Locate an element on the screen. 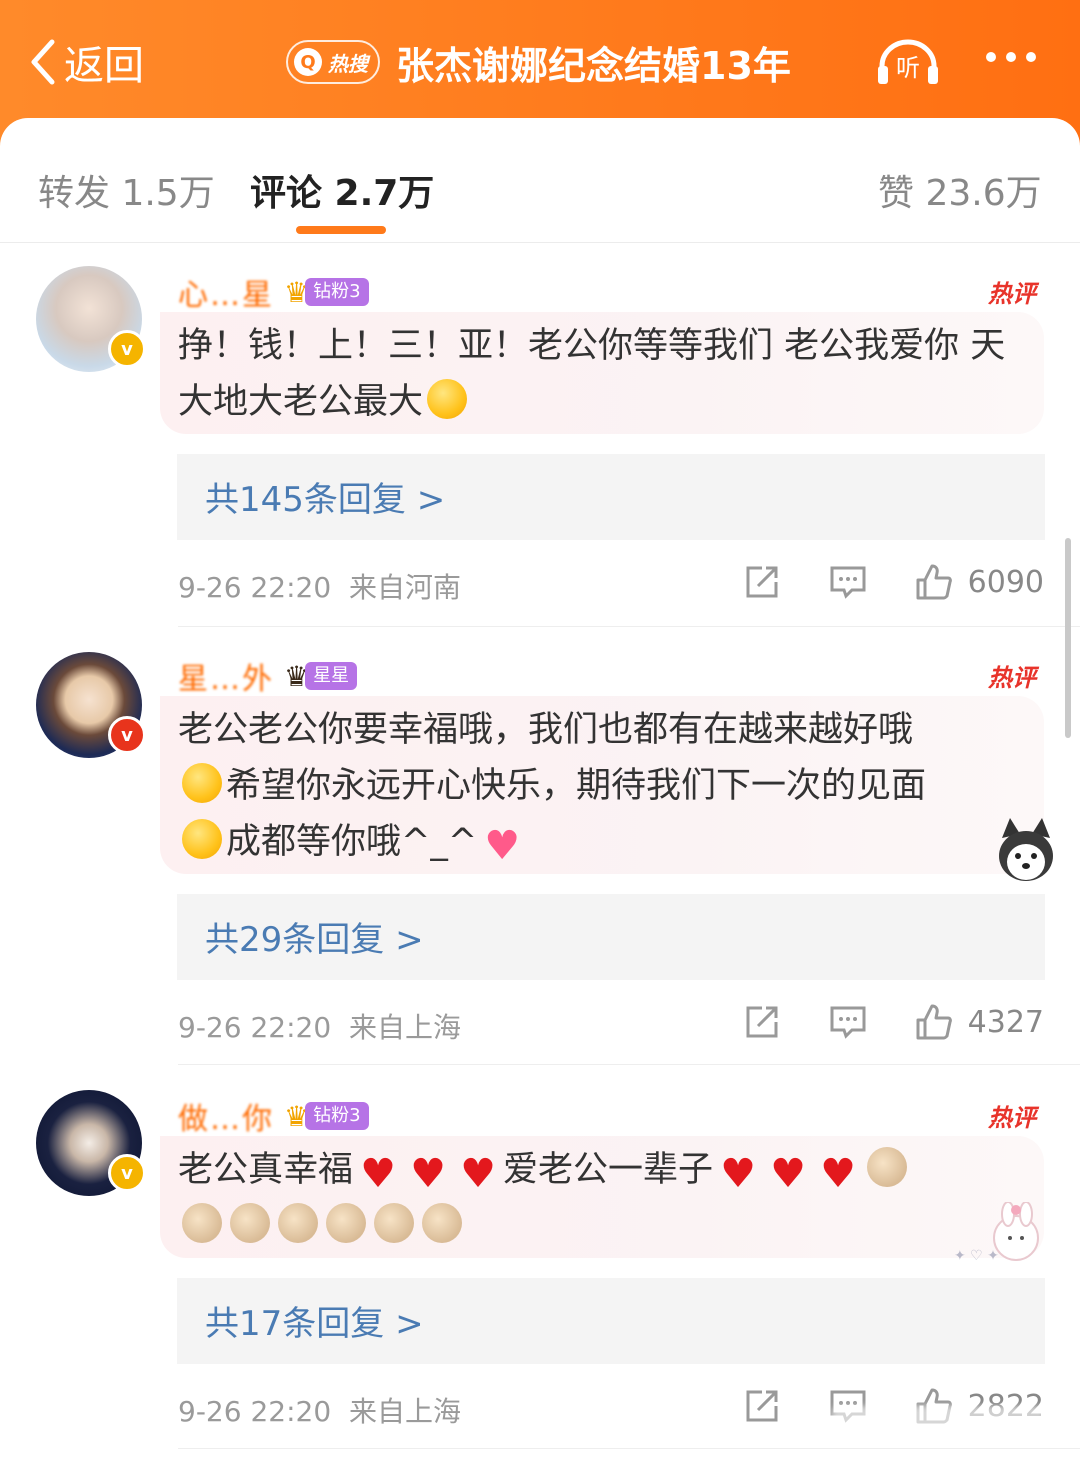 This screenshot has width=1080, height=1465. view-replies-button: 共17条回复 > is located at coordinates (611, 1321).